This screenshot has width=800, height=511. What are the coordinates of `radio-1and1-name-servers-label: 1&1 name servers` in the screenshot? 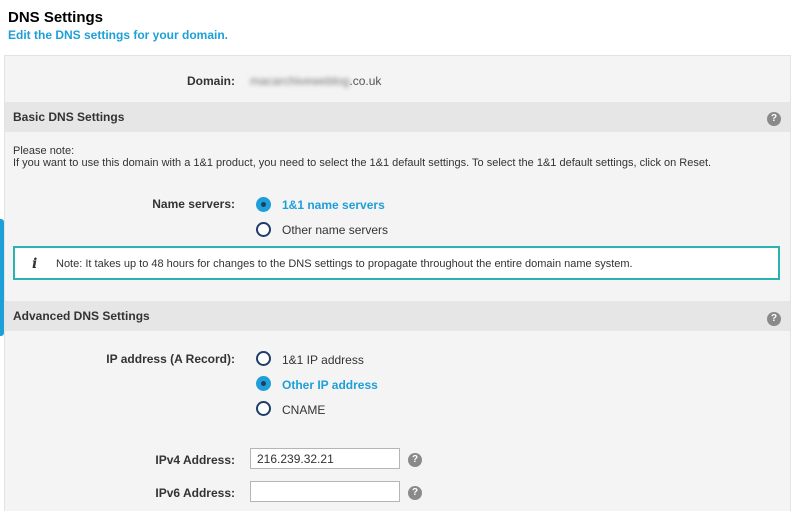 It's located at (333, 205).